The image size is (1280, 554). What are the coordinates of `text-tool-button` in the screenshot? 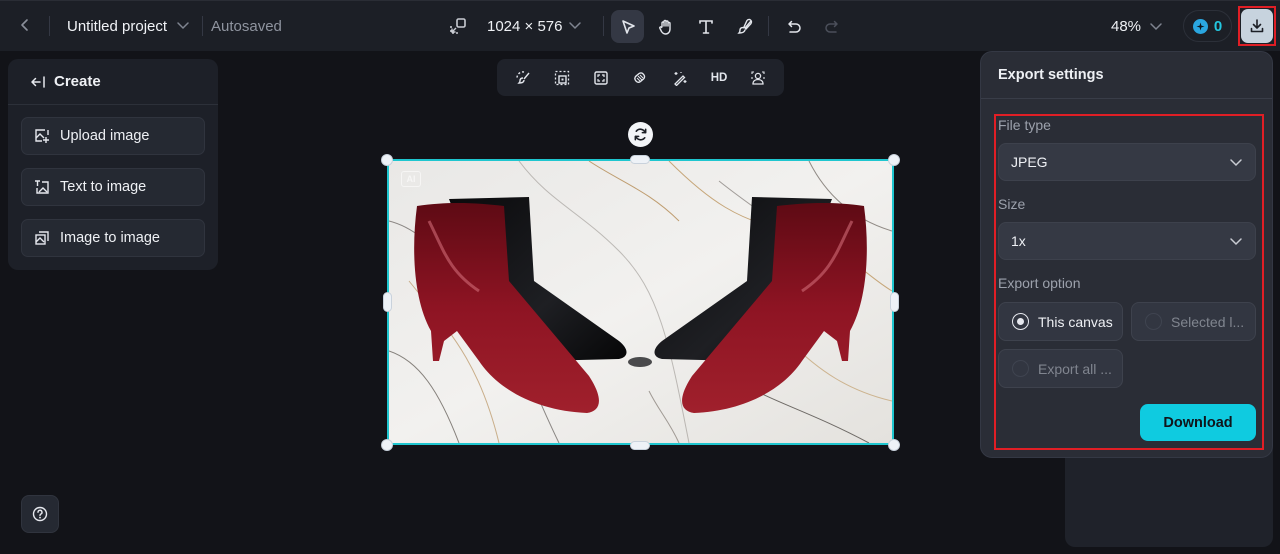 It's located at (705, 26).